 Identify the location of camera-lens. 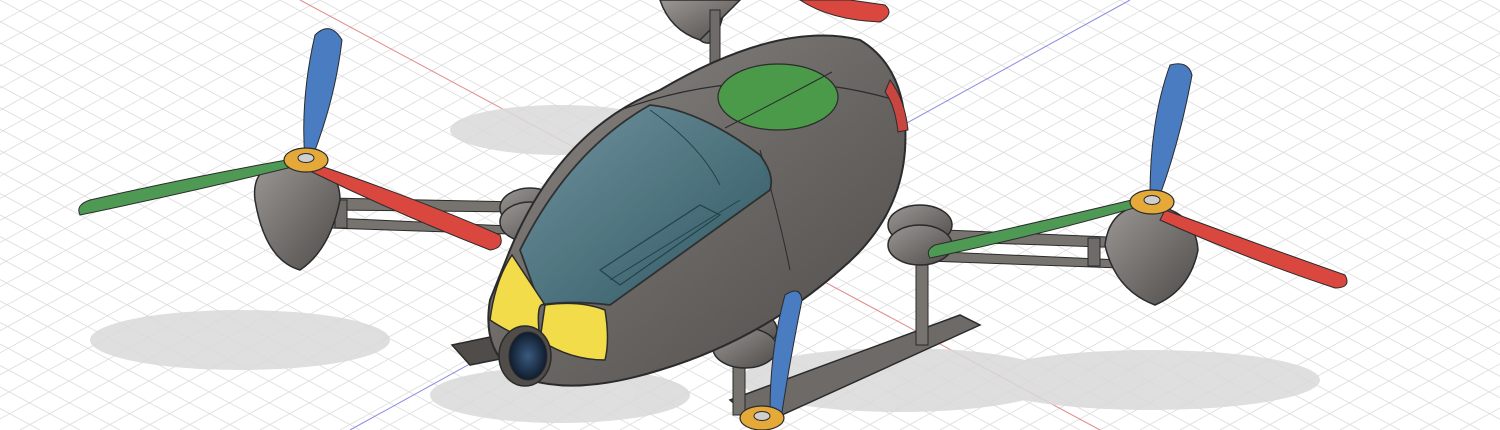
(525, 356).